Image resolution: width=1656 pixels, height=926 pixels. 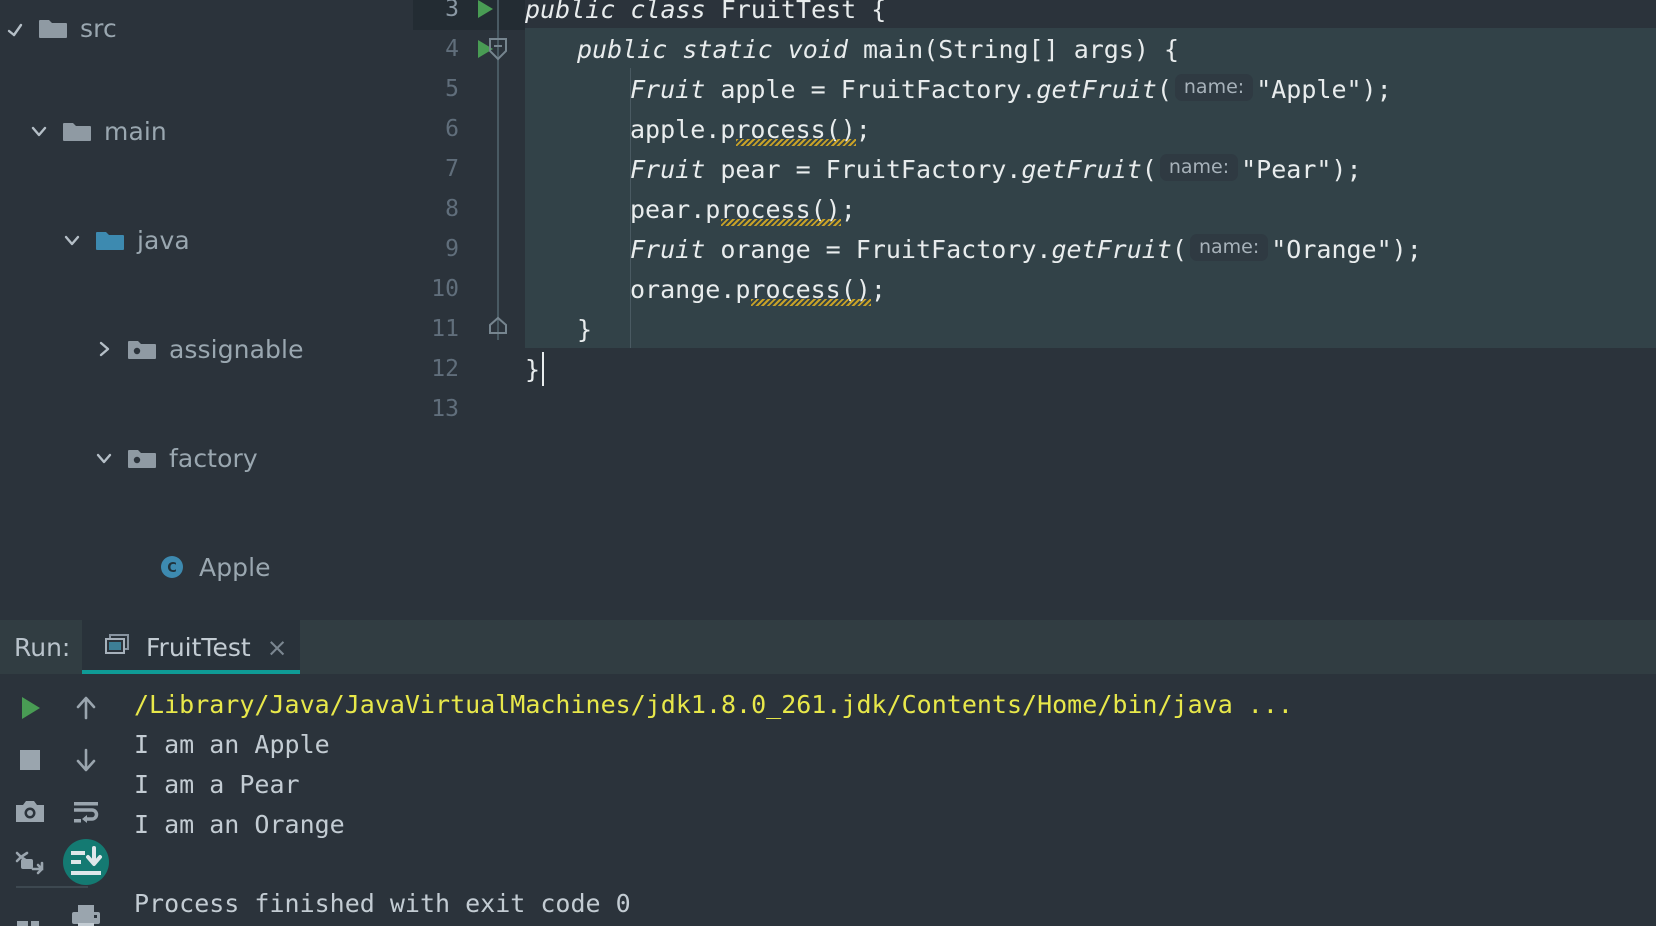 What do you see at coordinates (863, 169) in the screenshot?
I see `code-token: pear = FruitFactory.` at bounding box center [863, 169].